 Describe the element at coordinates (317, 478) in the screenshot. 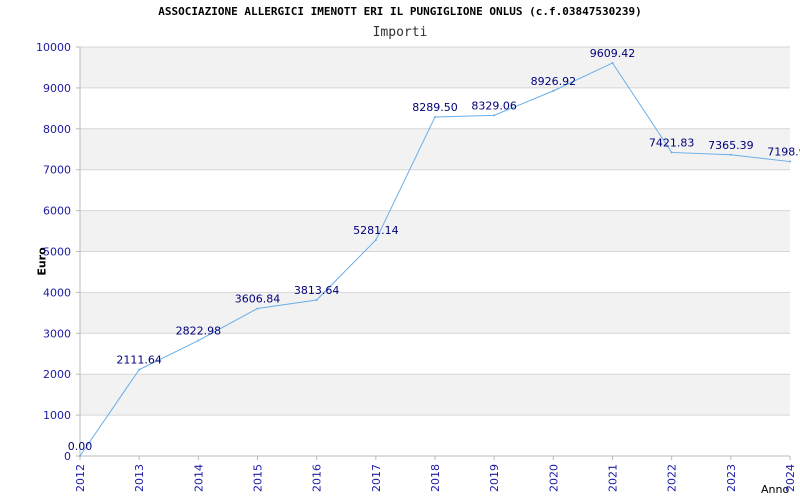

I see `x-tick-label: 2016` at that location.